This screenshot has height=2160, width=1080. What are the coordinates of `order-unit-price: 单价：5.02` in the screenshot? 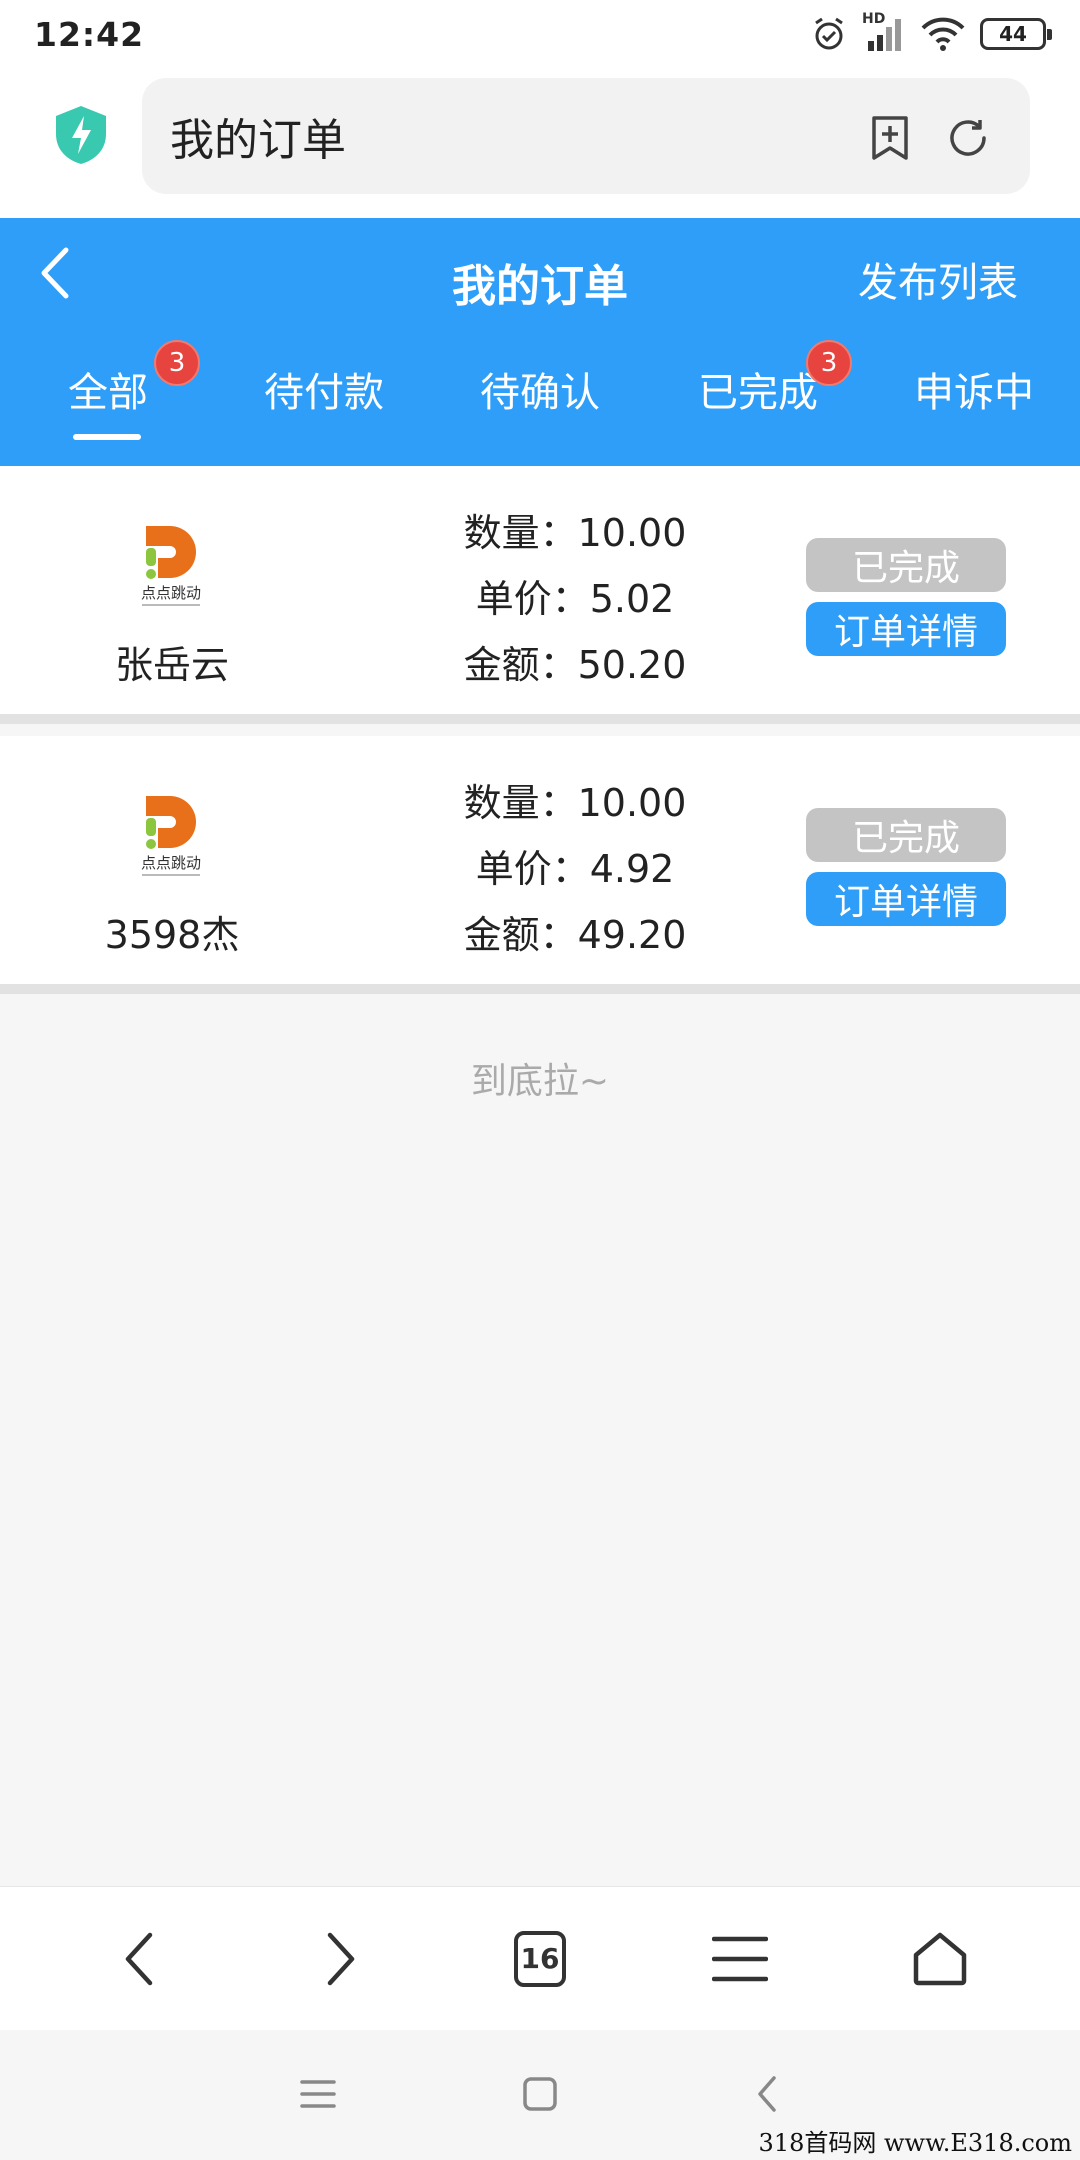 It's located at (575, 599).